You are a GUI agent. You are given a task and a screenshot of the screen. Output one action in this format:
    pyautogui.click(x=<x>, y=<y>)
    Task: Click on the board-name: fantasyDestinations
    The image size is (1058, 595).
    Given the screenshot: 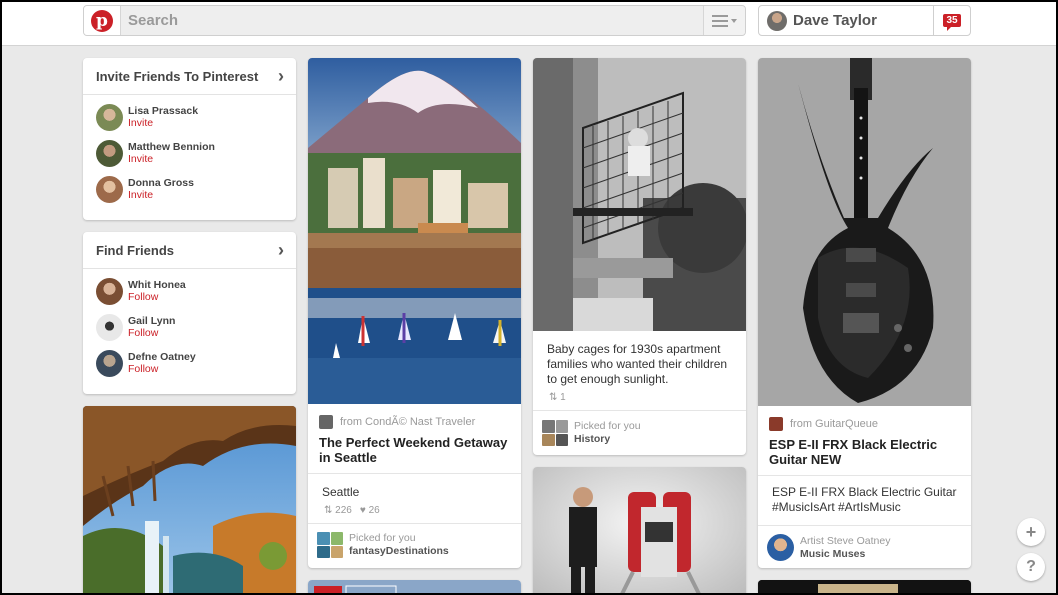 What is the action you would take?
    pyautogui.click(x=399, y=551)
    